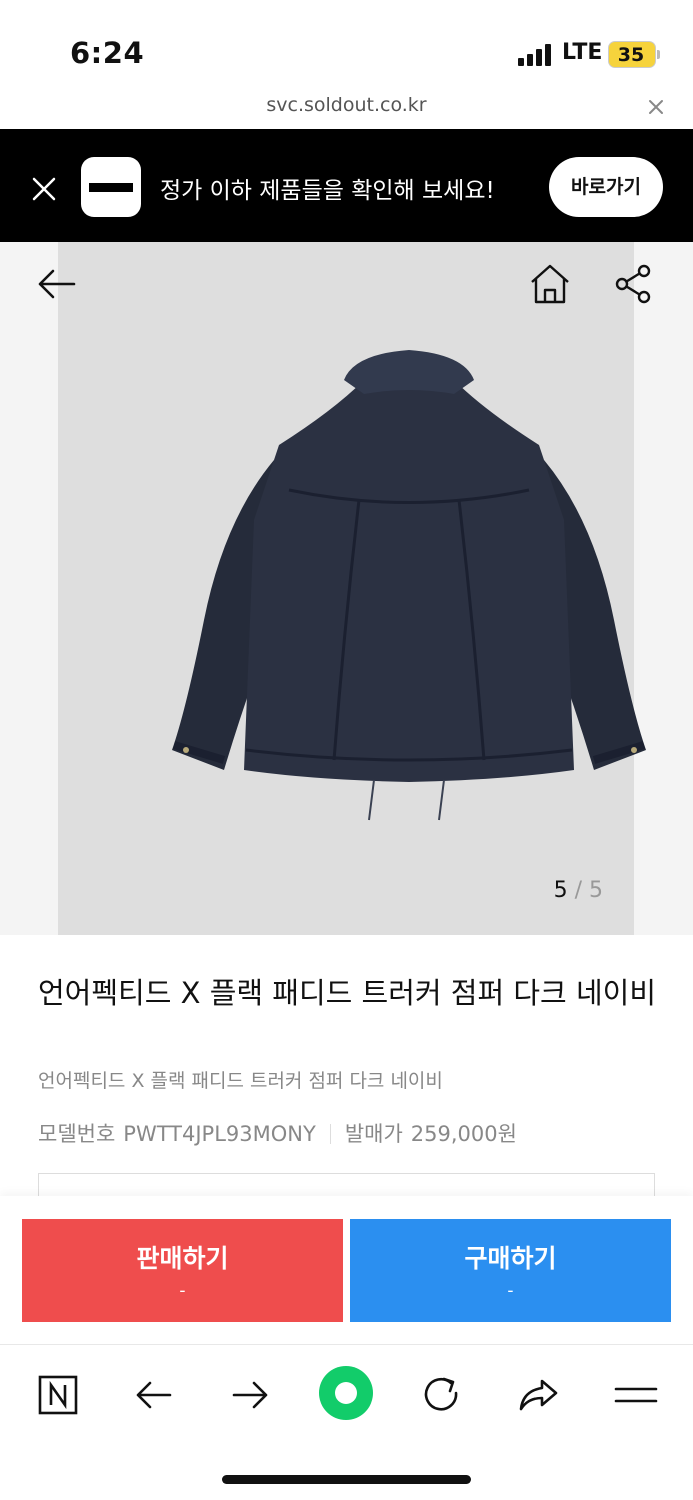 The image size is (693, 1500). What do you see at coordinates (107, 53) in the screenshot?
I see `status-time: 6:24` at bounding box center [107, 53].